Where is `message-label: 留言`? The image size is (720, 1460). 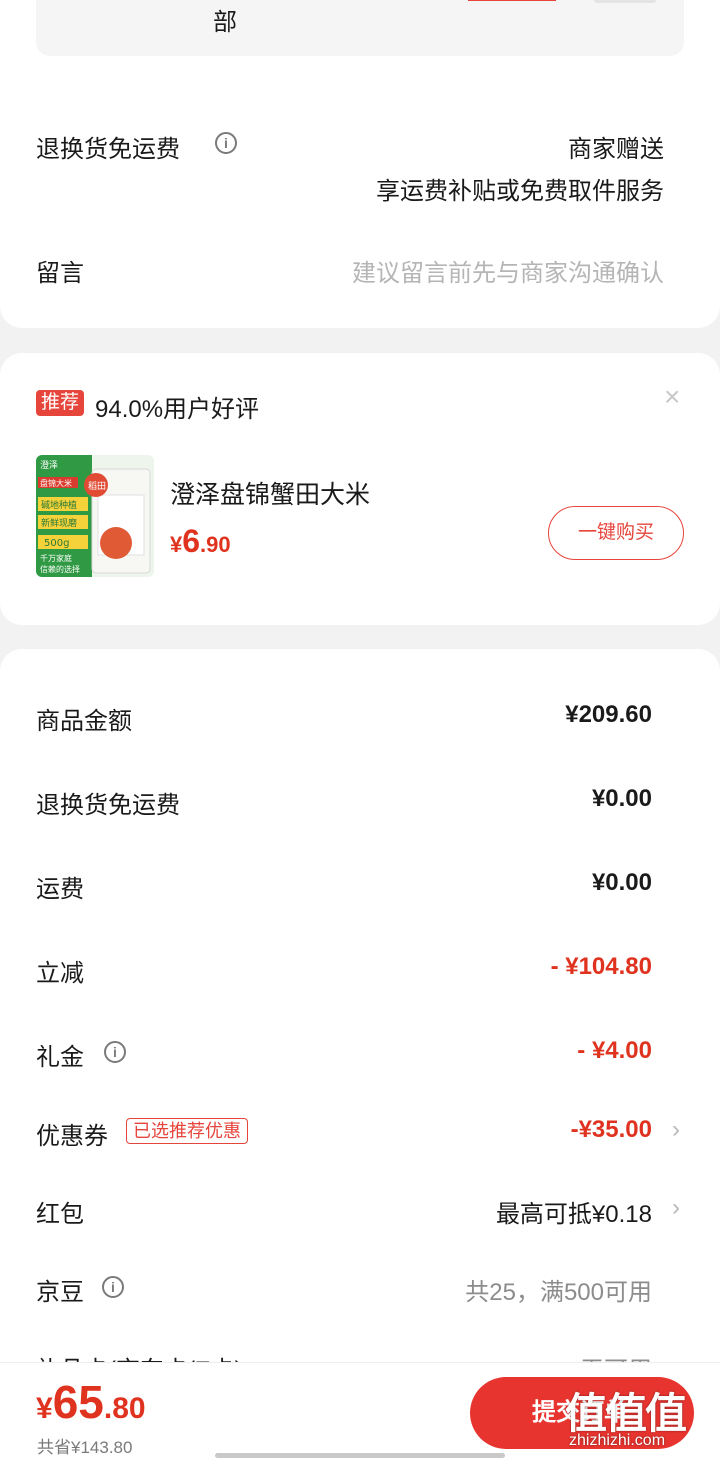 message-label: 留言 is located at coordinates (60, 273).